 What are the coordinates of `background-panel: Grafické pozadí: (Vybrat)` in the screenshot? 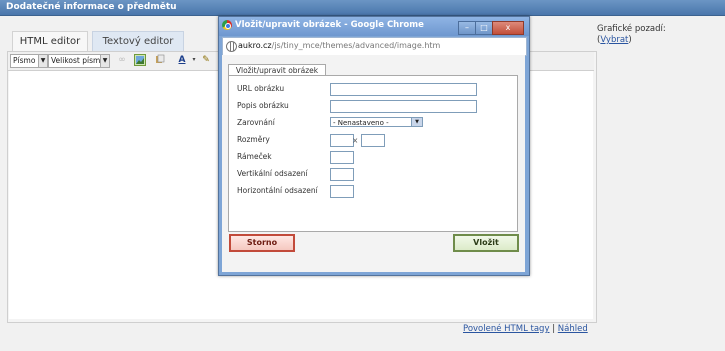 It's located at (657, 35).